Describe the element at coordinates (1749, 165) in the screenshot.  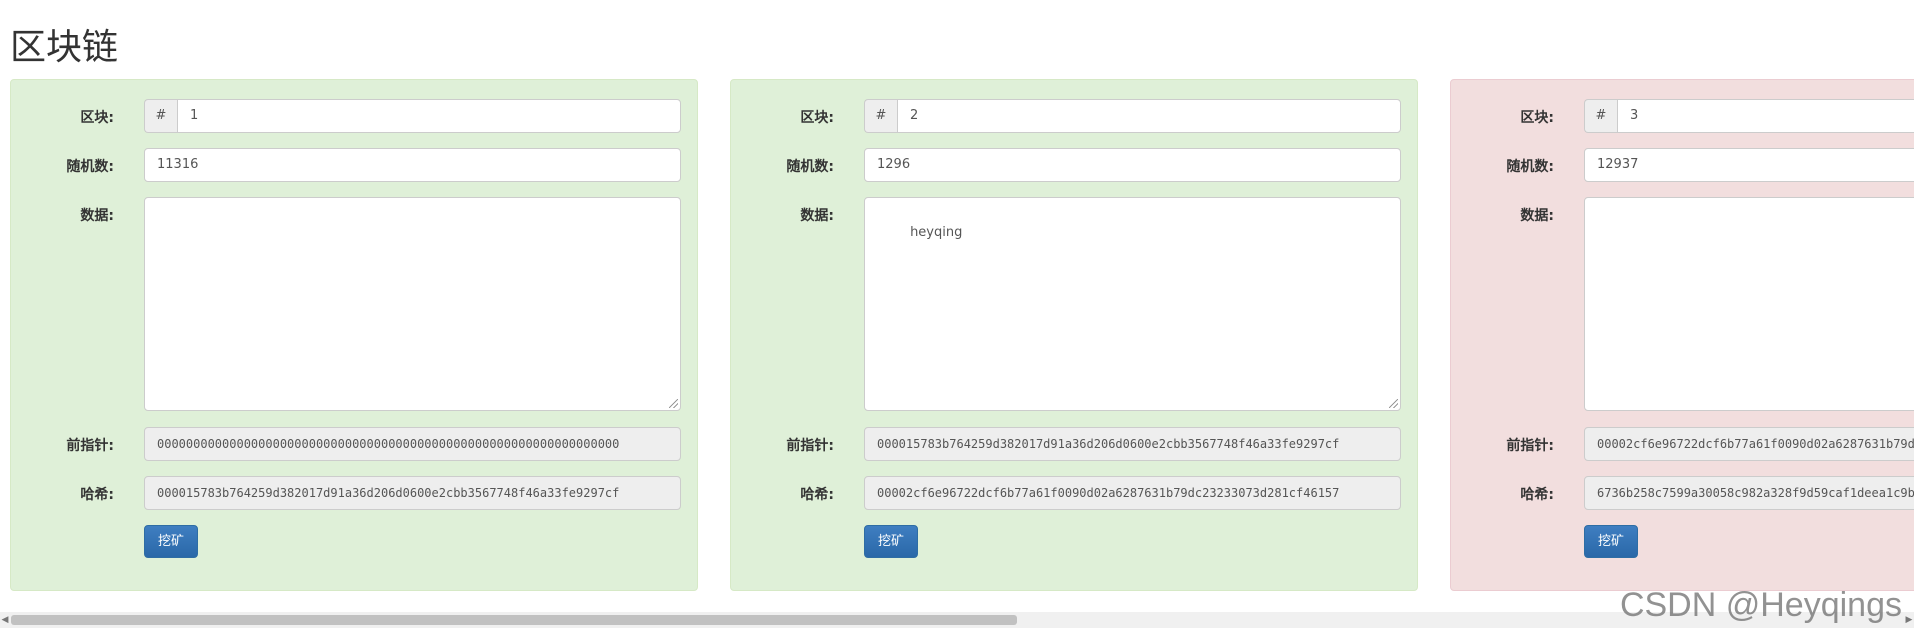
I see `nonce-input: 12937` at that location.